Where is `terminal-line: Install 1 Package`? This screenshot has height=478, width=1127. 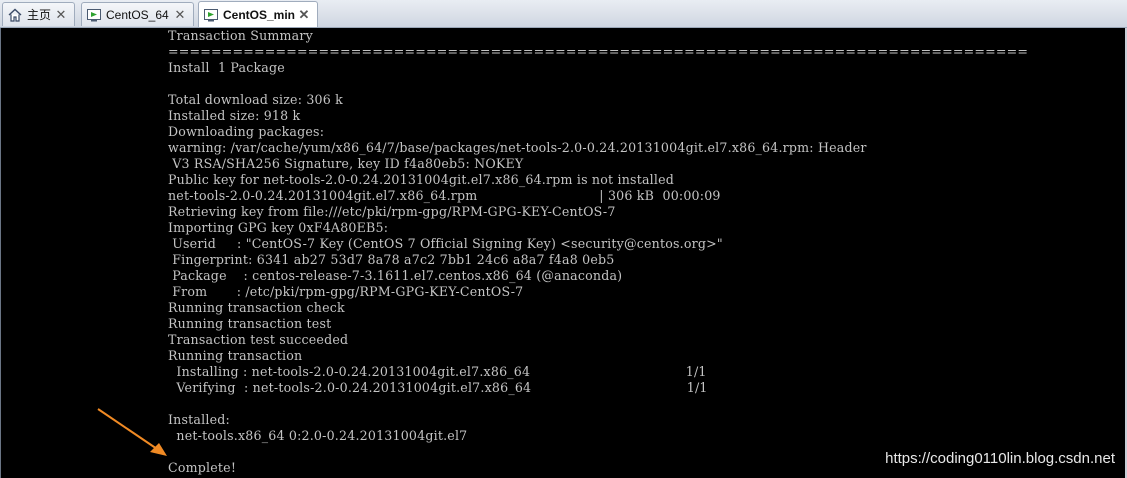 terminal-line: Install 1 Package is located at coordinates (226, 67).